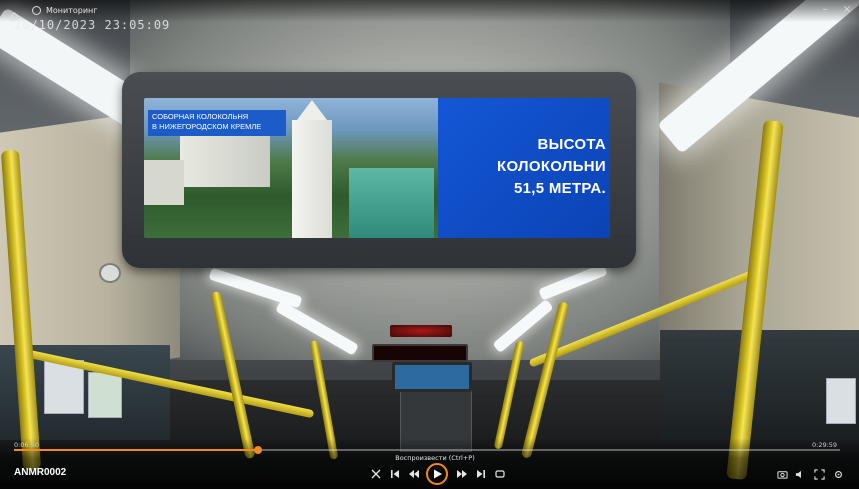 This screenshot has width=859, height=489. I want to click on window-title: Мониторинг, so click(72, 10).